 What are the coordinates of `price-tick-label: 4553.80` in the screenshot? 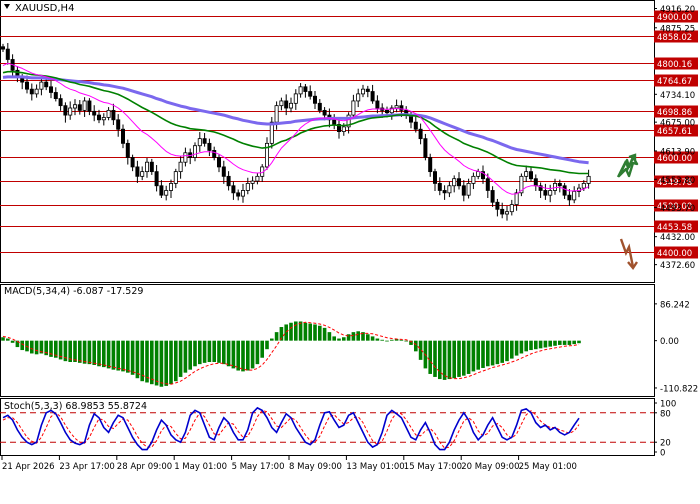 It's located at (677, 181).